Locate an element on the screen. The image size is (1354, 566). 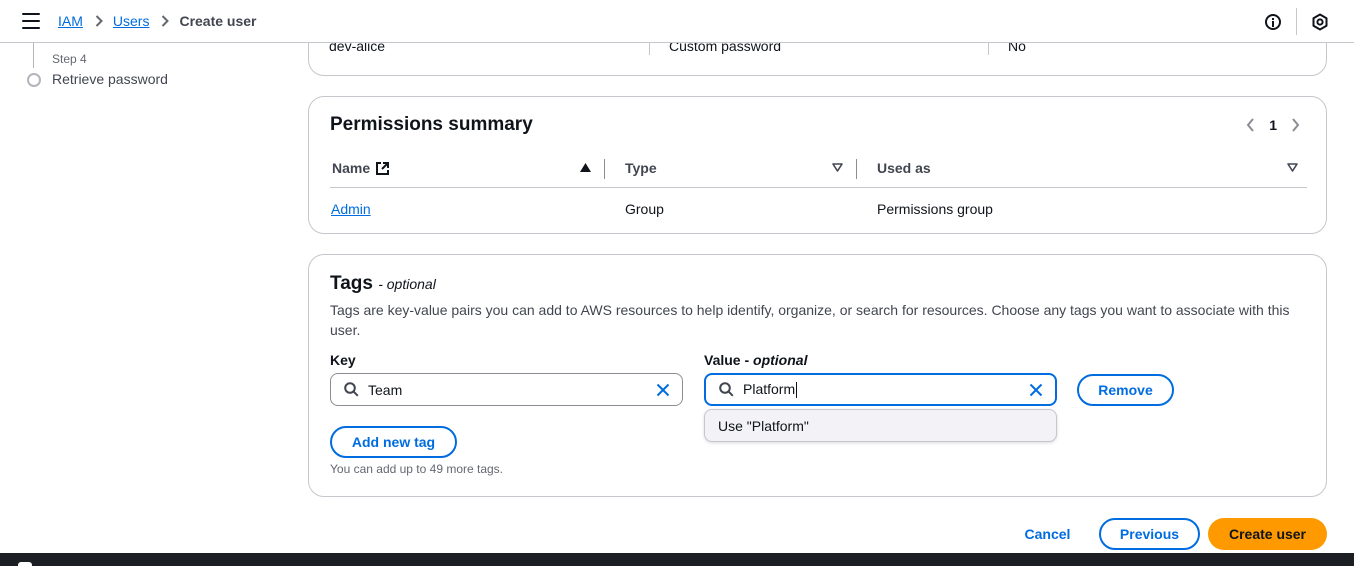
breadcrumb-current-page: Create user is located at coordinates (218, 21).